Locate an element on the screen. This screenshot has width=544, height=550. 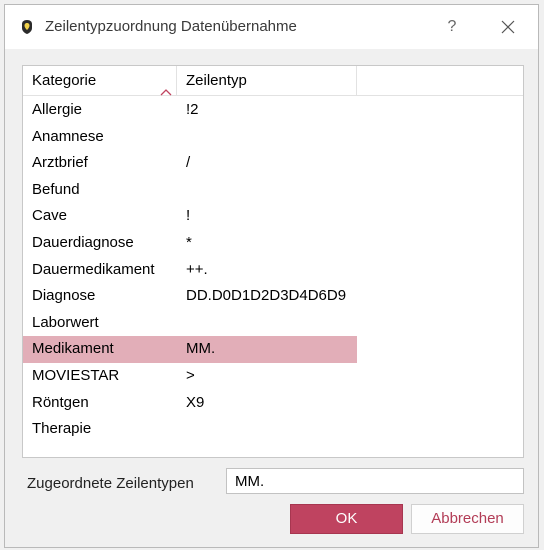
table-row: Therapie is located at coordinates (273, 429).